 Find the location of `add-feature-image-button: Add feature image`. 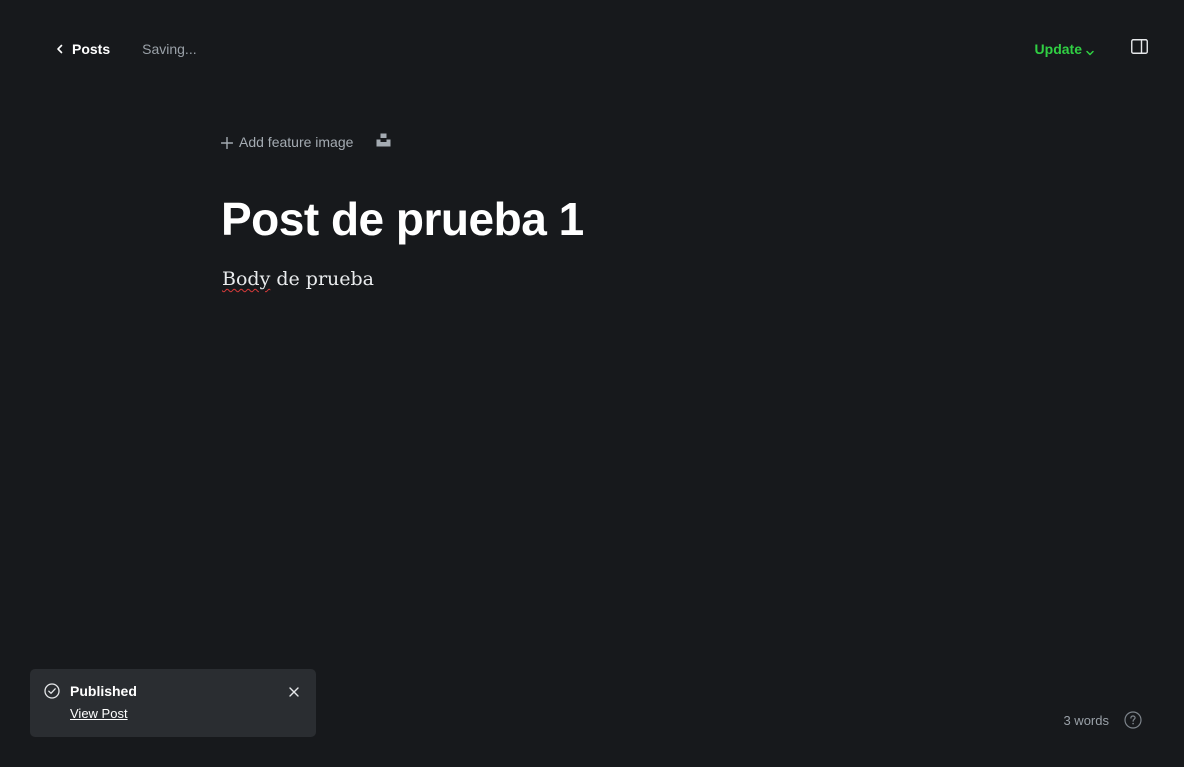

add-feature-image-button: Add feature image is located at coordinates (287, 142).